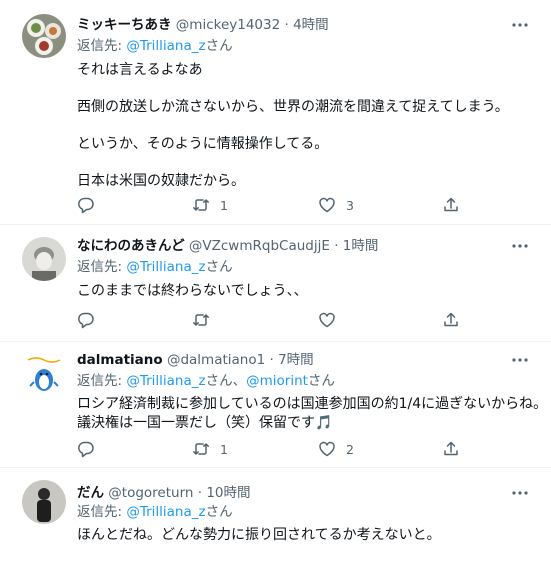  I want to click on tweet-line: 西側の放送しか流さないから、世界の潮流を間違えて捉えてしまう。, so click(293, 107).